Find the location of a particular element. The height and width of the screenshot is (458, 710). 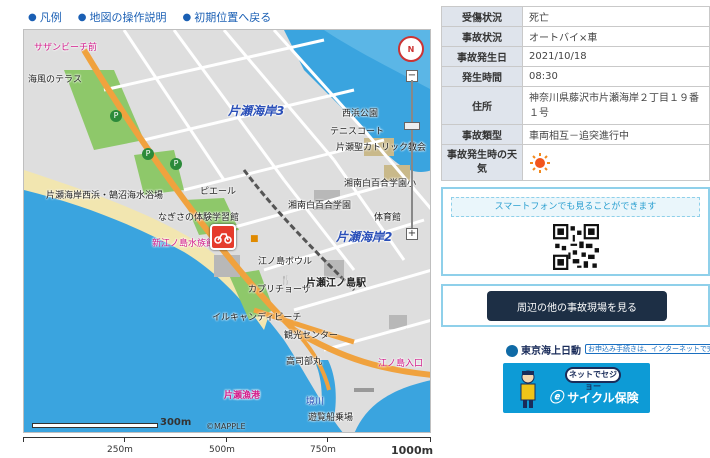

nearby-accidents-button: 周辺の他の事故現場を見る is located at coordinates (577, 306).